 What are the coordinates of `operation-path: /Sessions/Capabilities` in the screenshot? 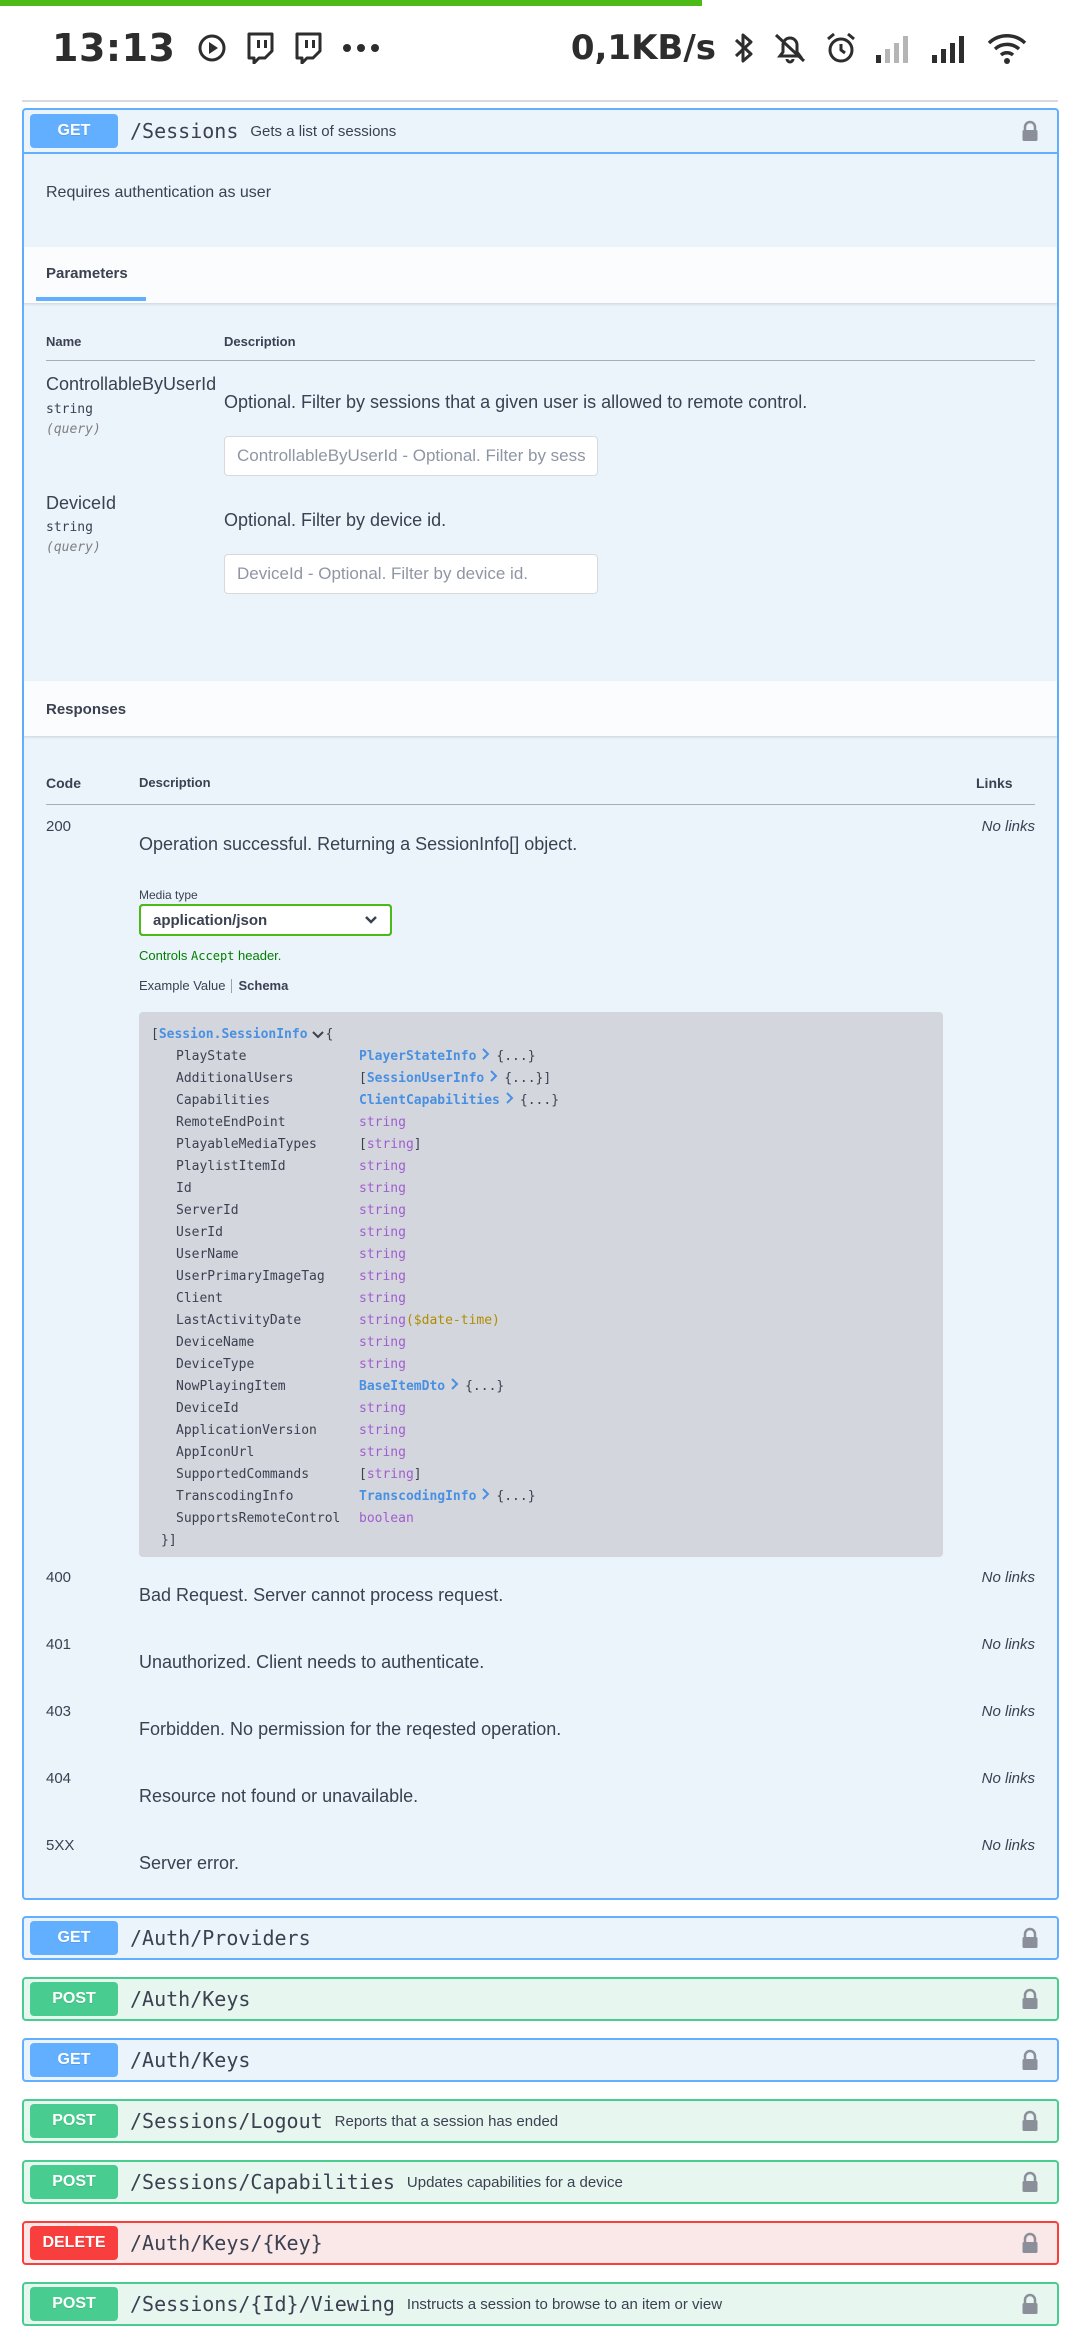 It's located at (262, 2182).